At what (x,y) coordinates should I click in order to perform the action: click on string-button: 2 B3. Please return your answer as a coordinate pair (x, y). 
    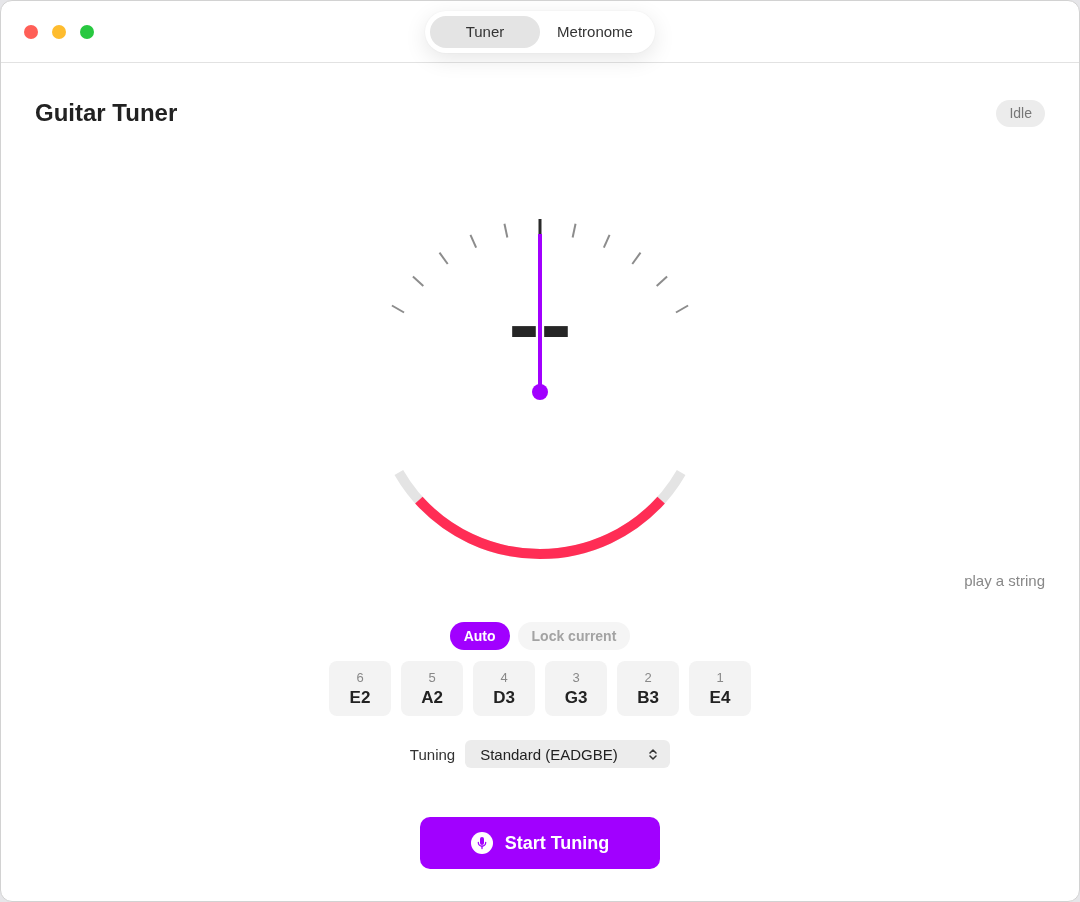
    Looking at the image, I should click on (648, 688).